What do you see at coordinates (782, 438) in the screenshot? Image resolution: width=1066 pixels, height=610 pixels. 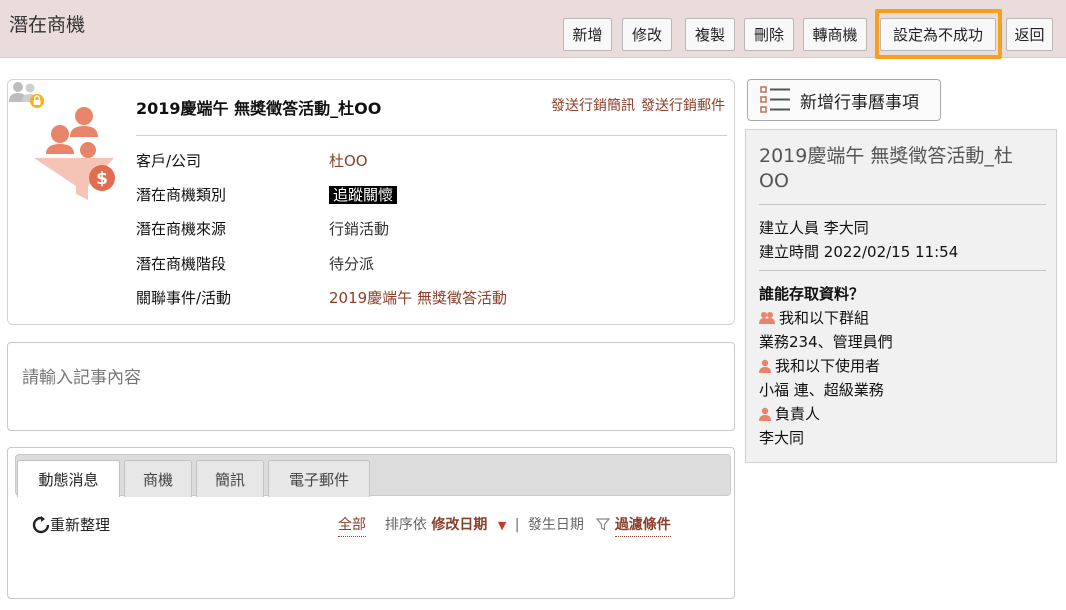 I see `owner-value: 李大同` at bounding box center [782, 438].